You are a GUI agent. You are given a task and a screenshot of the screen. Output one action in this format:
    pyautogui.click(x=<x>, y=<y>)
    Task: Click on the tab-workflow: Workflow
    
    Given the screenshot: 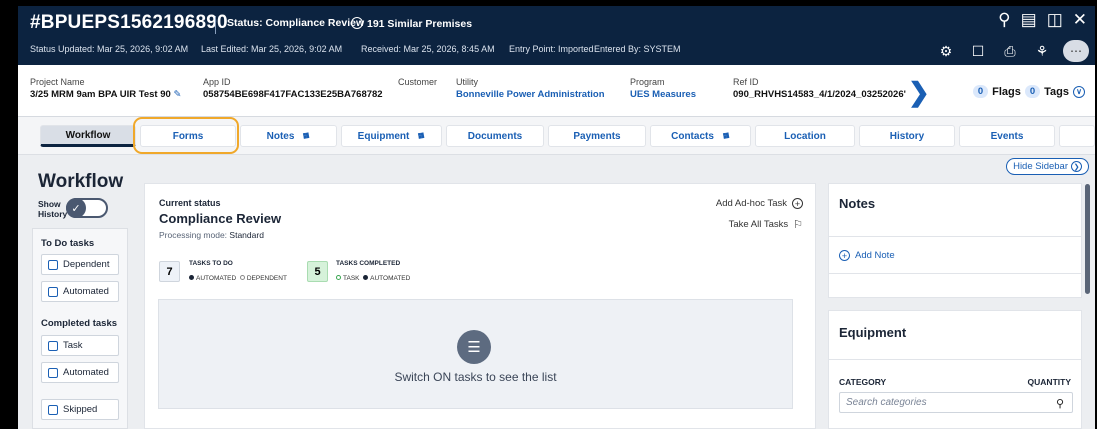 What is the action you would take?
    pyautogui.click(x=88, y=136)
    